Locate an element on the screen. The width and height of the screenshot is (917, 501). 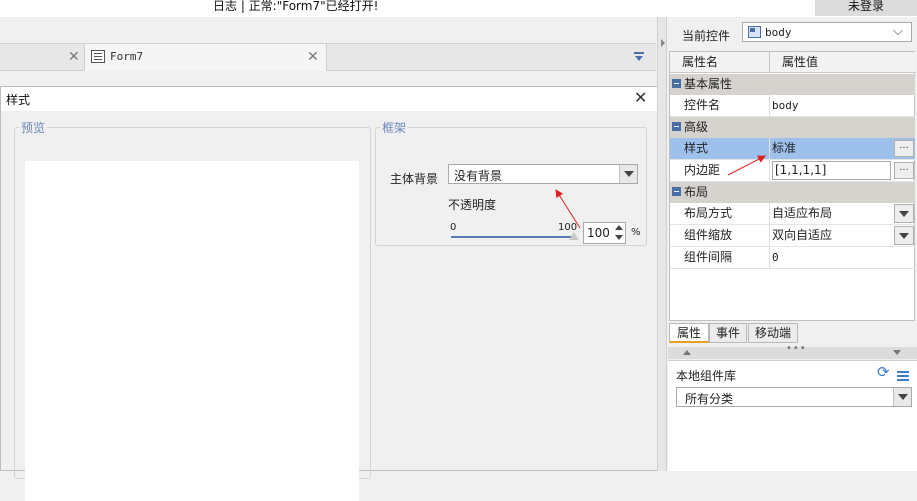
chevron-right-icon is located at coordinates (663, 43).